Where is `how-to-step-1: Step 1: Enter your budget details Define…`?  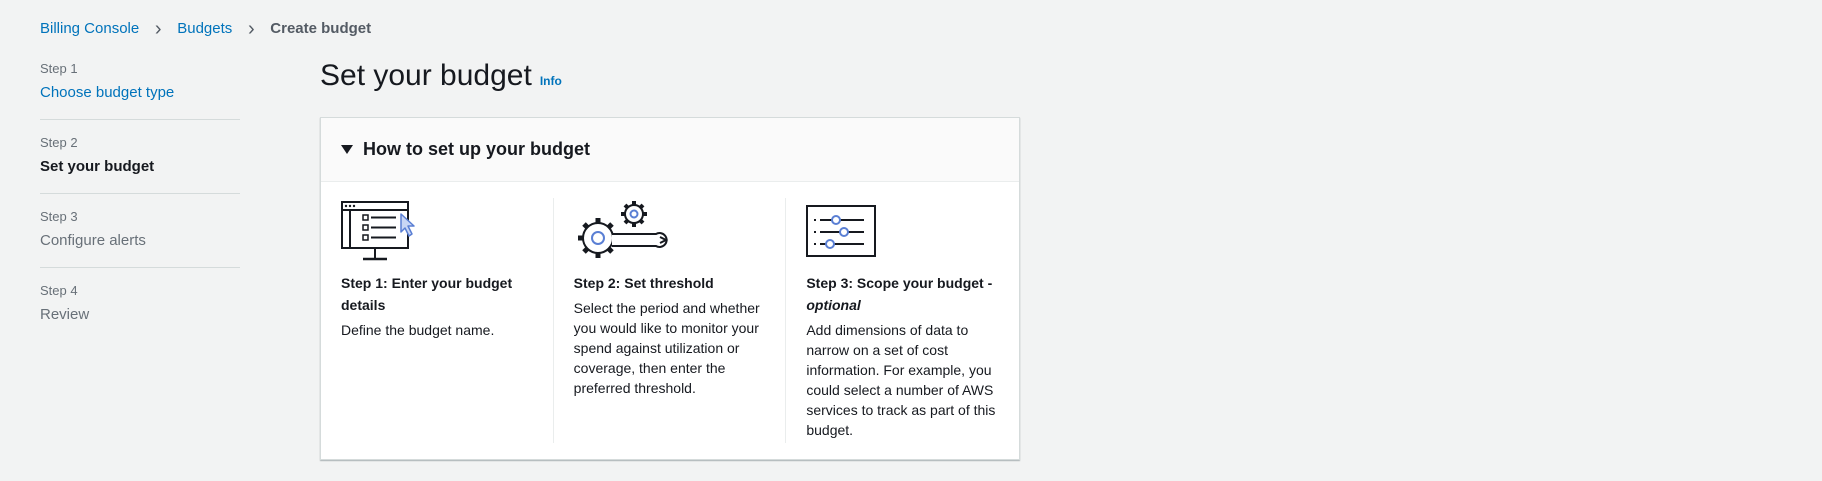 how-to-step-1: Step 1: Enter your budget details Define… is located at coordinates (437, 320).